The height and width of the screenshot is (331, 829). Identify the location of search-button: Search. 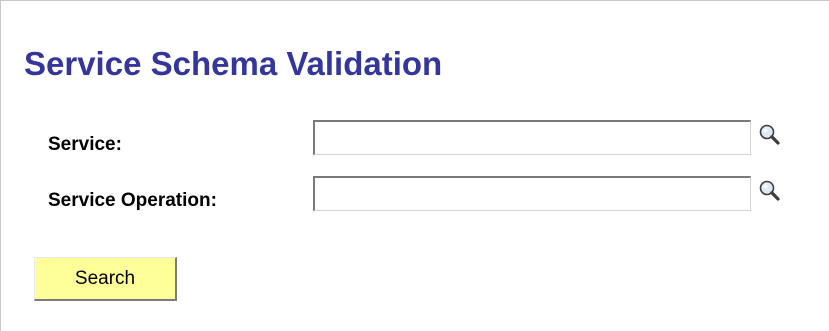
(105, 279).